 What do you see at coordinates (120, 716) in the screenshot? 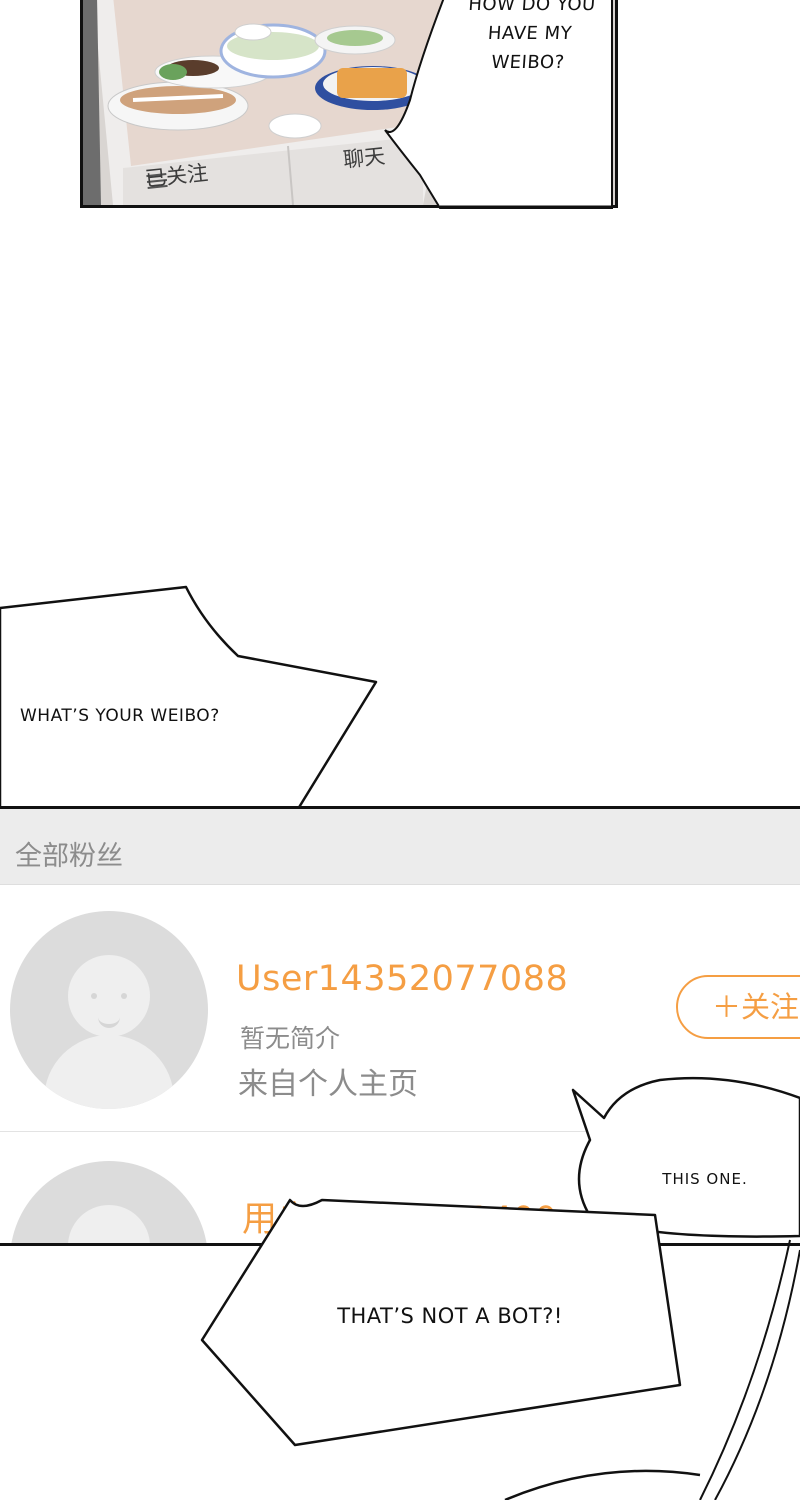
I see `whats-your-weibo-text: WHAT’S YOUR WEIBO?` at bounding box center [120, 716].